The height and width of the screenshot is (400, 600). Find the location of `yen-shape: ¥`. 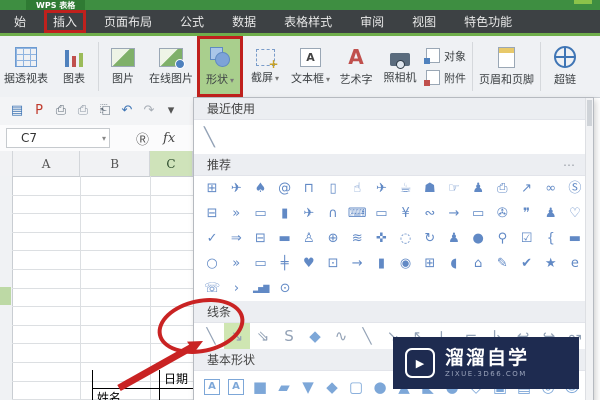

yen-shape: ¥ is located at coordinates (406, 213).